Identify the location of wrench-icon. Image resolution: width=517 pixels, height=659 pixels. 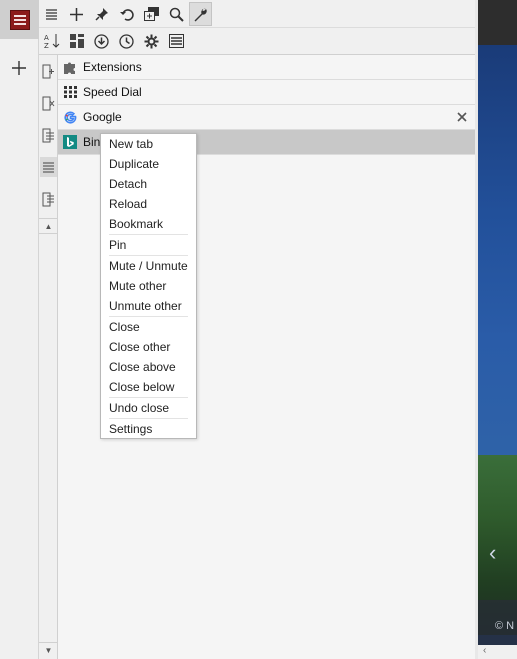
(200, 14).